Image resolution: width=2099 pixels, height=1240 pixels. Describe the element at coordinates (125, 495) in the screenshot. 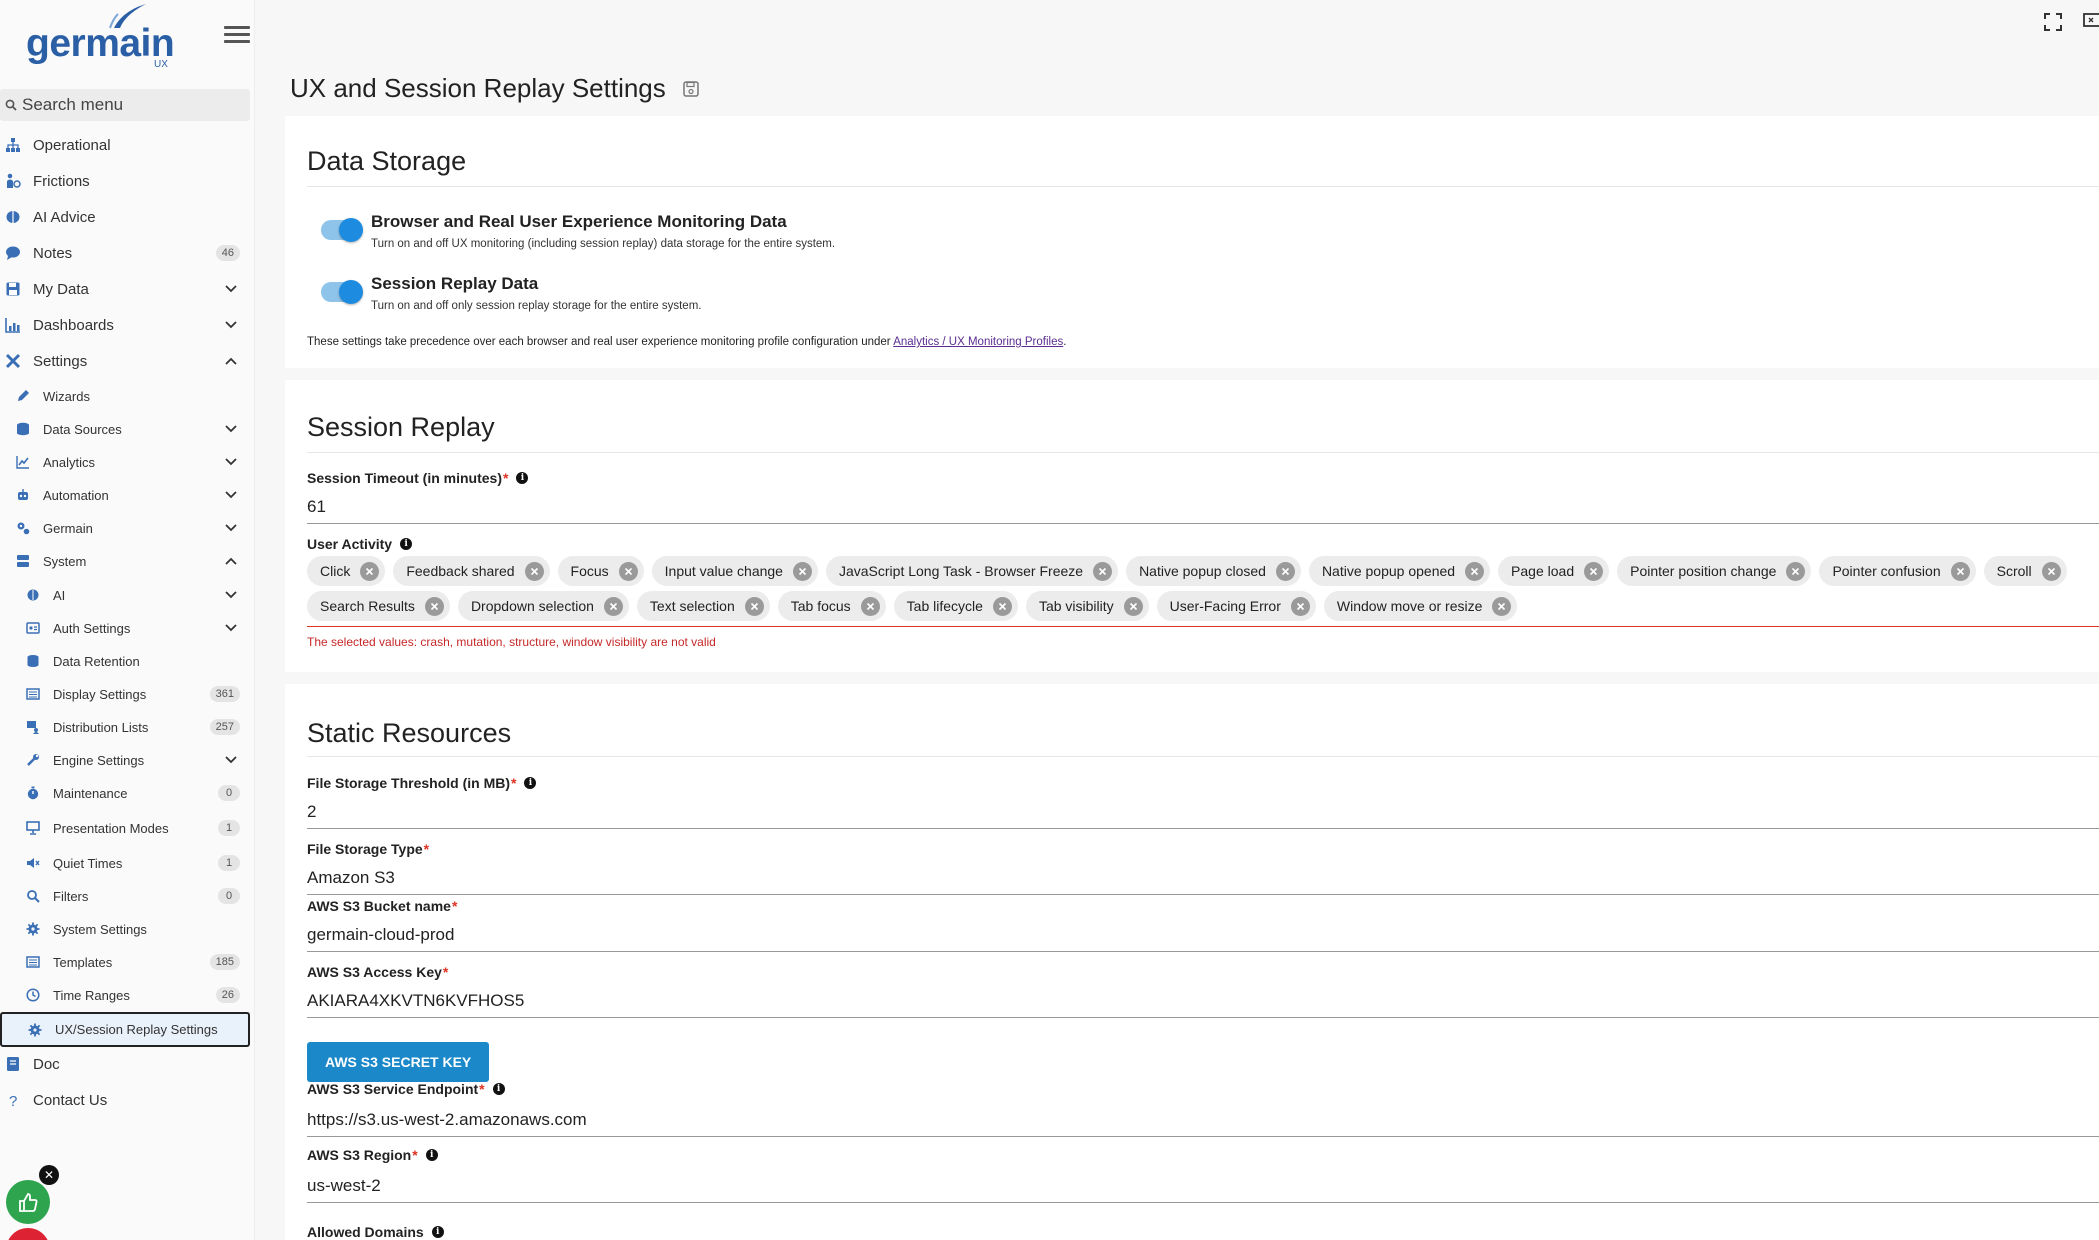

I see `sidebar-item-automation: Automation` at that location.